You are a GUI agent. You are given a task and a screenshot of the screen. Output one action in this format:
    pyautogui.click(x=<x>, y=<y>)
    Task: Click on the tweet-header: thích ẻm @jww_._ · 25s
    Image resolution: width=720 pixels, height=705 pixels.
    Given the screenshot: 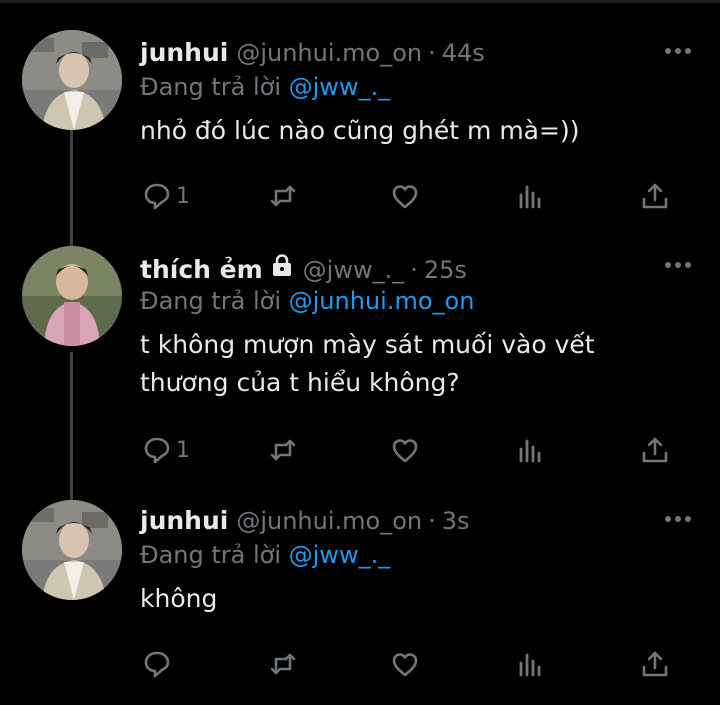 What is the action you would take?
    pyautogui.click(x=303, y=269)
    